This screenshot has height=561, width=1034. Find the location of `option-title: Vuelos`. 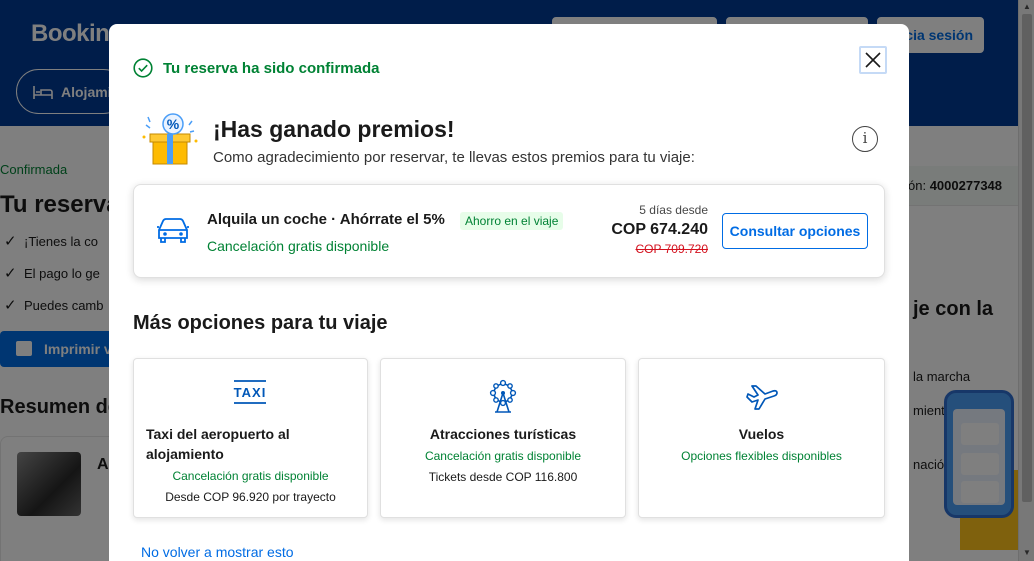

option-title: Vuelos is located at coordinates (761, 434).